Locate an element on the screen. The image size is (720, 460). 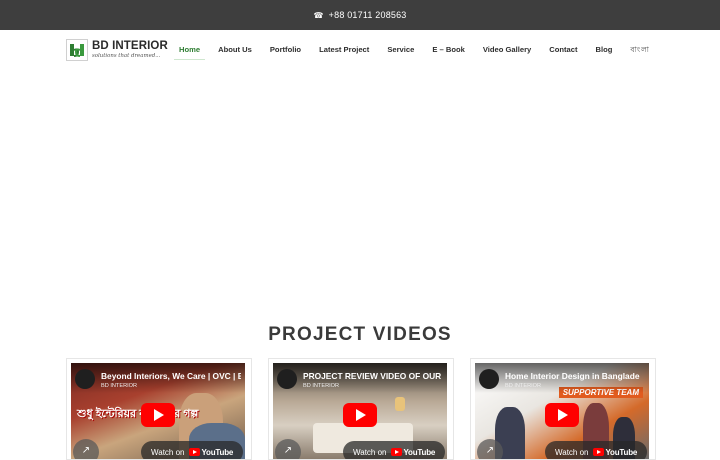
video-title: Beyond Interiors, We Care | OVC | B is located at coordinates (171, 376).